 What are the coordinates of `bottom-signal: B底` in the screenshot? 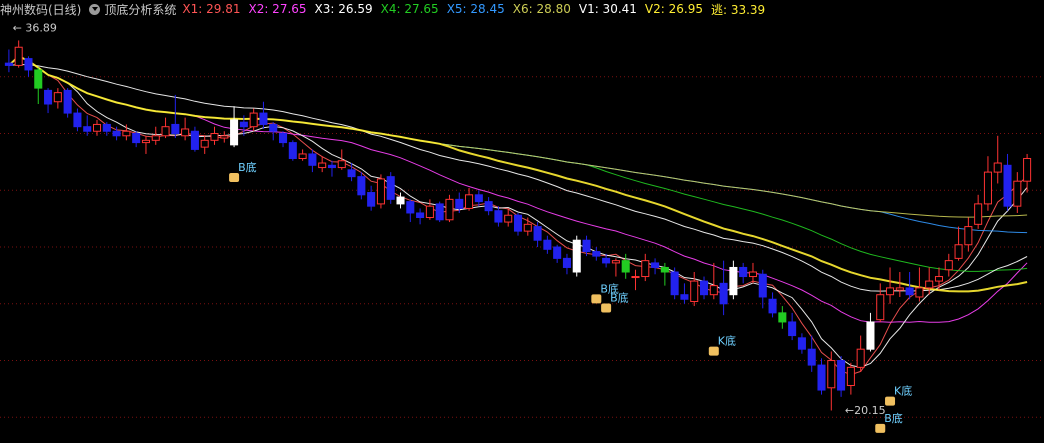 It's located at (243, 171).